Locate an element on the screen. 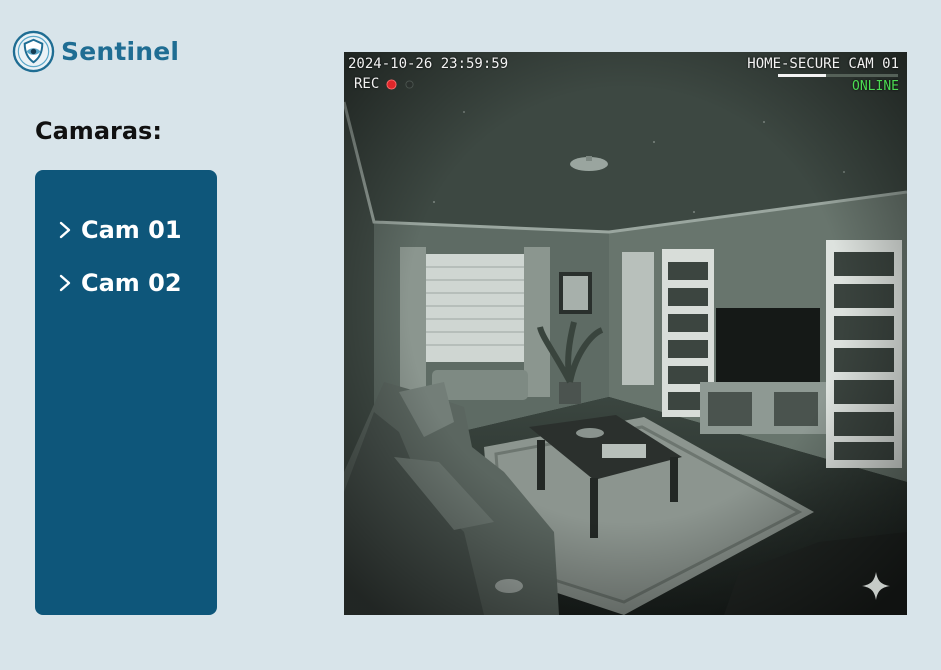 The image size is (941, 670). brand-logo: Sentinel is located at coordinates (95, 51).